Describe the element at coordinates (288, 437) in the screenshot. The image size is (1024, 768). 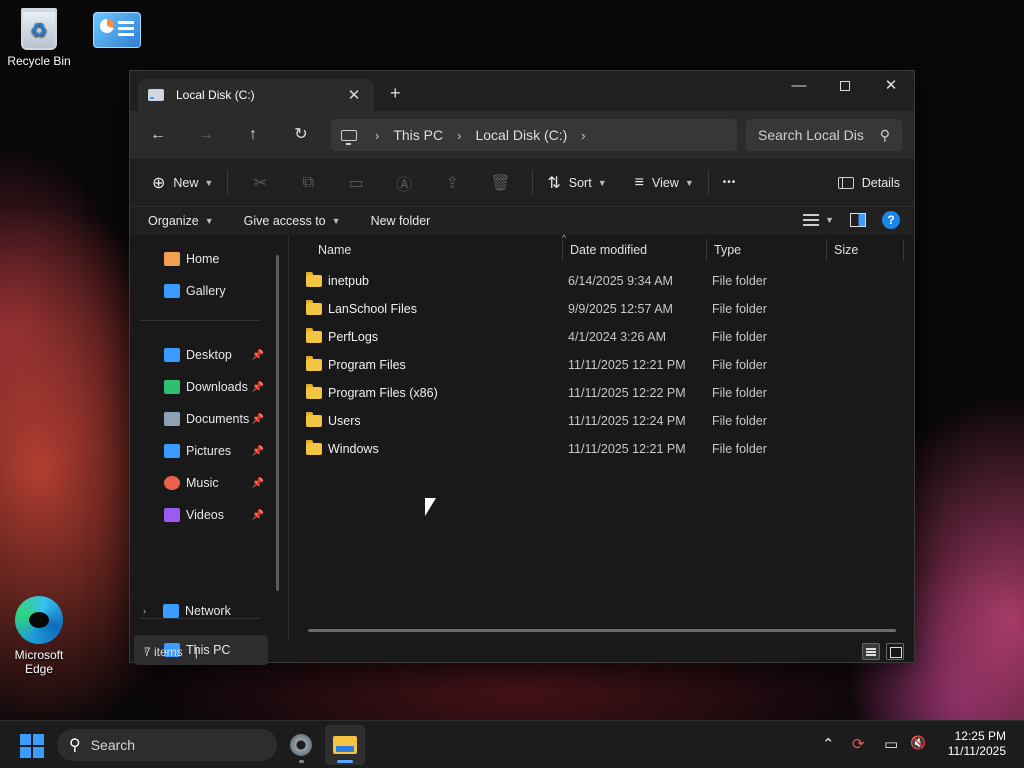
I see `pane-divider` at that location.